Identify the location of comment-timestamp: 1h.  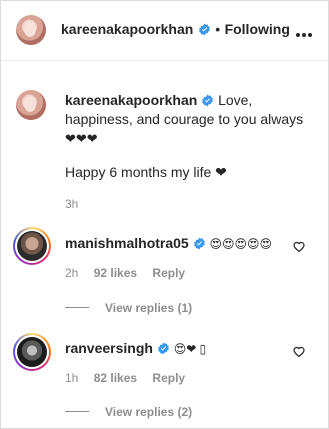
(71, 378).